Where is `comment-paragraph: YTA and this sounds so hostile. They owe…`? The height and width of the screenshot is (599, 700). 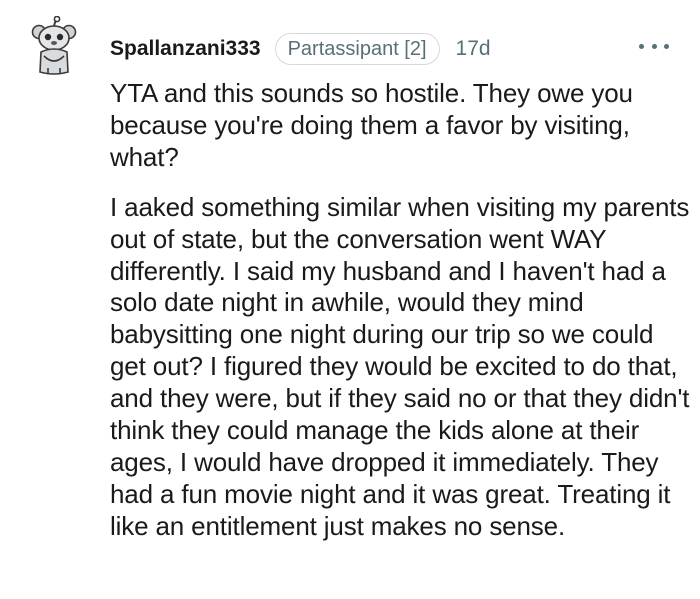
comment-paragraph: YTA and this sounds so hostile. They owe… is located at coordinates (371, 125).